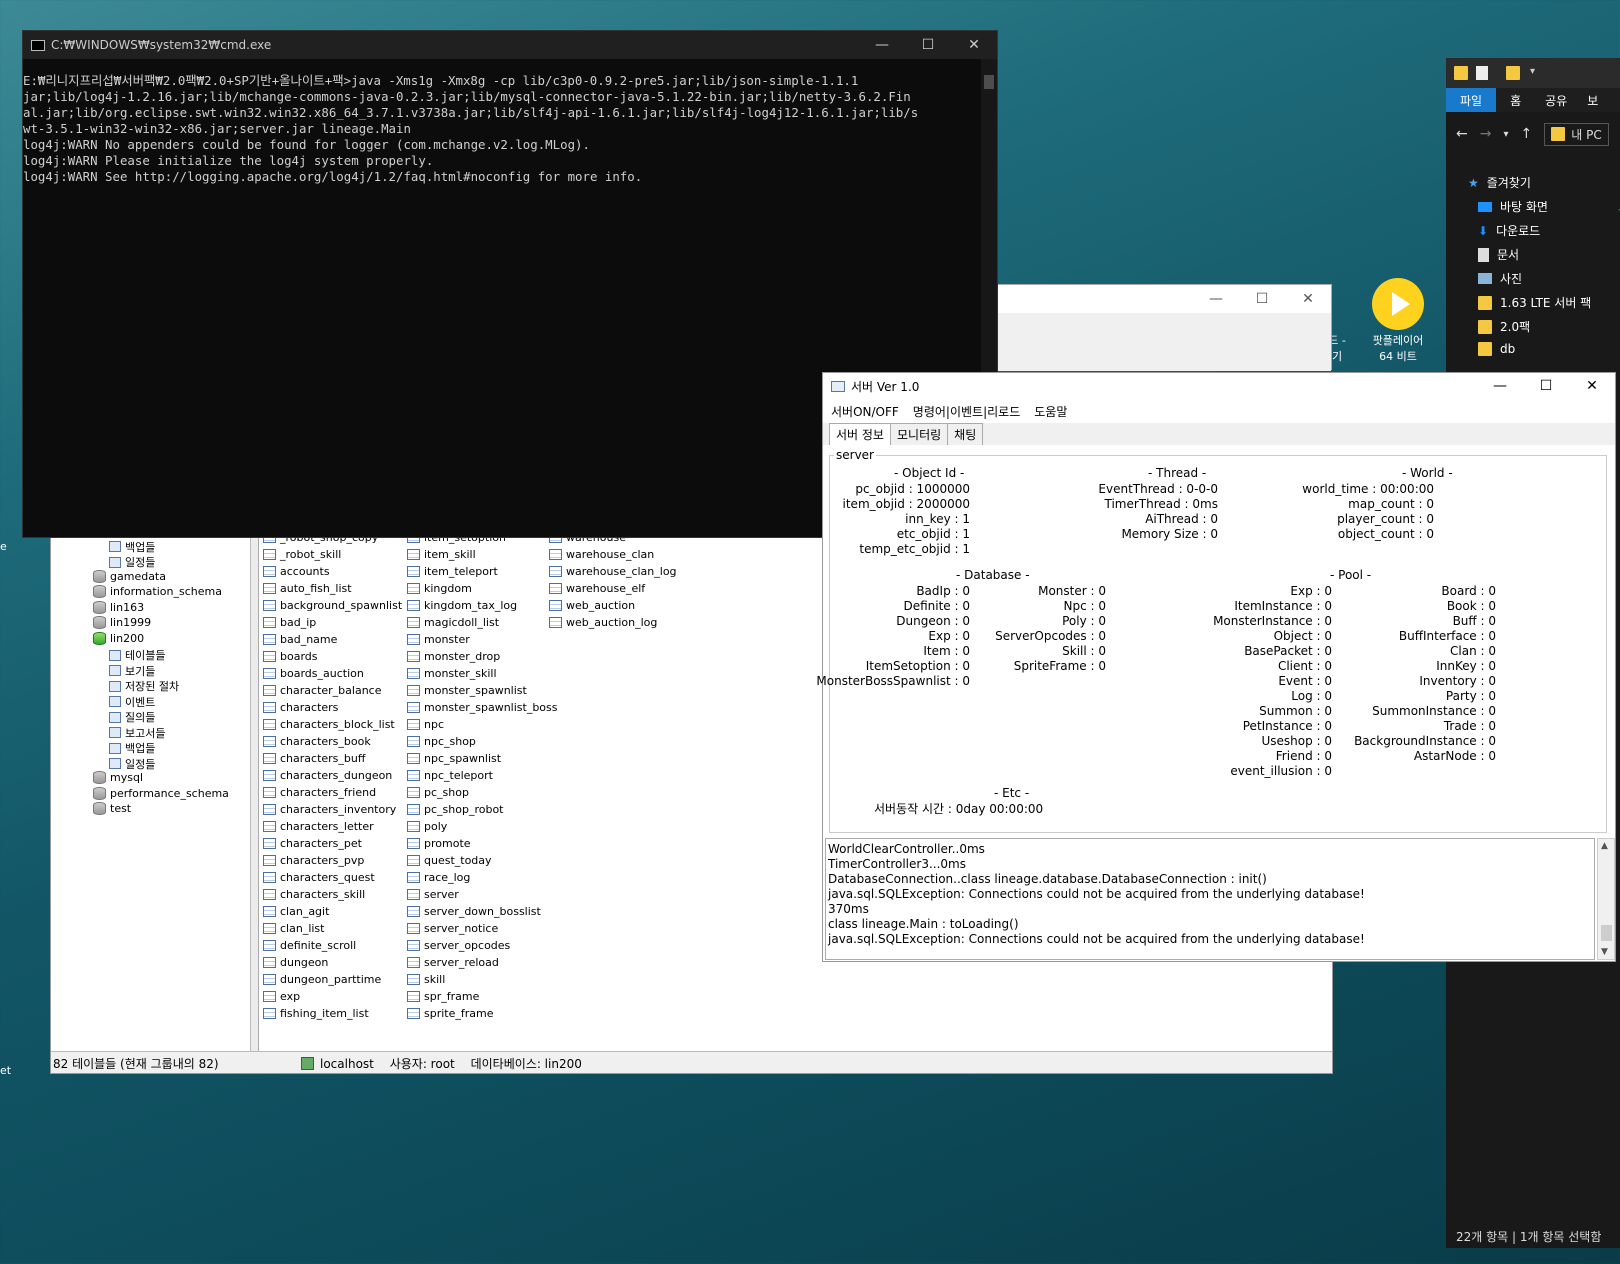 The height and width of the screenshot is (1264, 1620). I want to click on tree-node: test, so click(112, 808).